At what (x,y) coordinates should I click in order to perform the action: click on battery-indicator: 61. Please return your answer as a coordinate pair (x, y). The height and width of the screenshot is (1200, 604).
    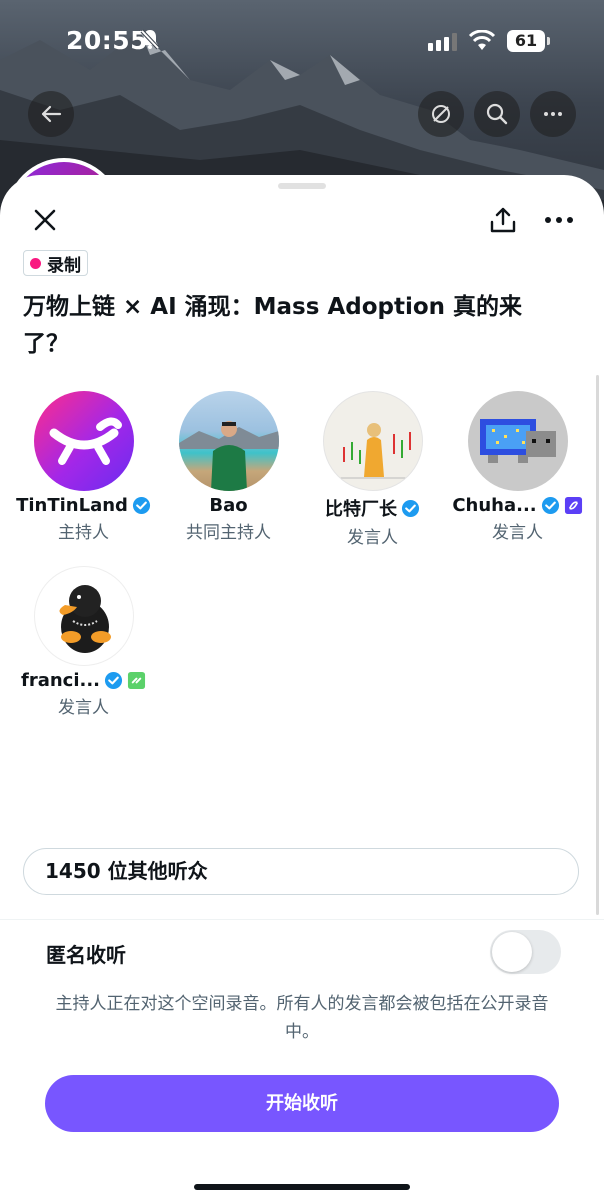
    Looking at the image, I should click on (526, 41).